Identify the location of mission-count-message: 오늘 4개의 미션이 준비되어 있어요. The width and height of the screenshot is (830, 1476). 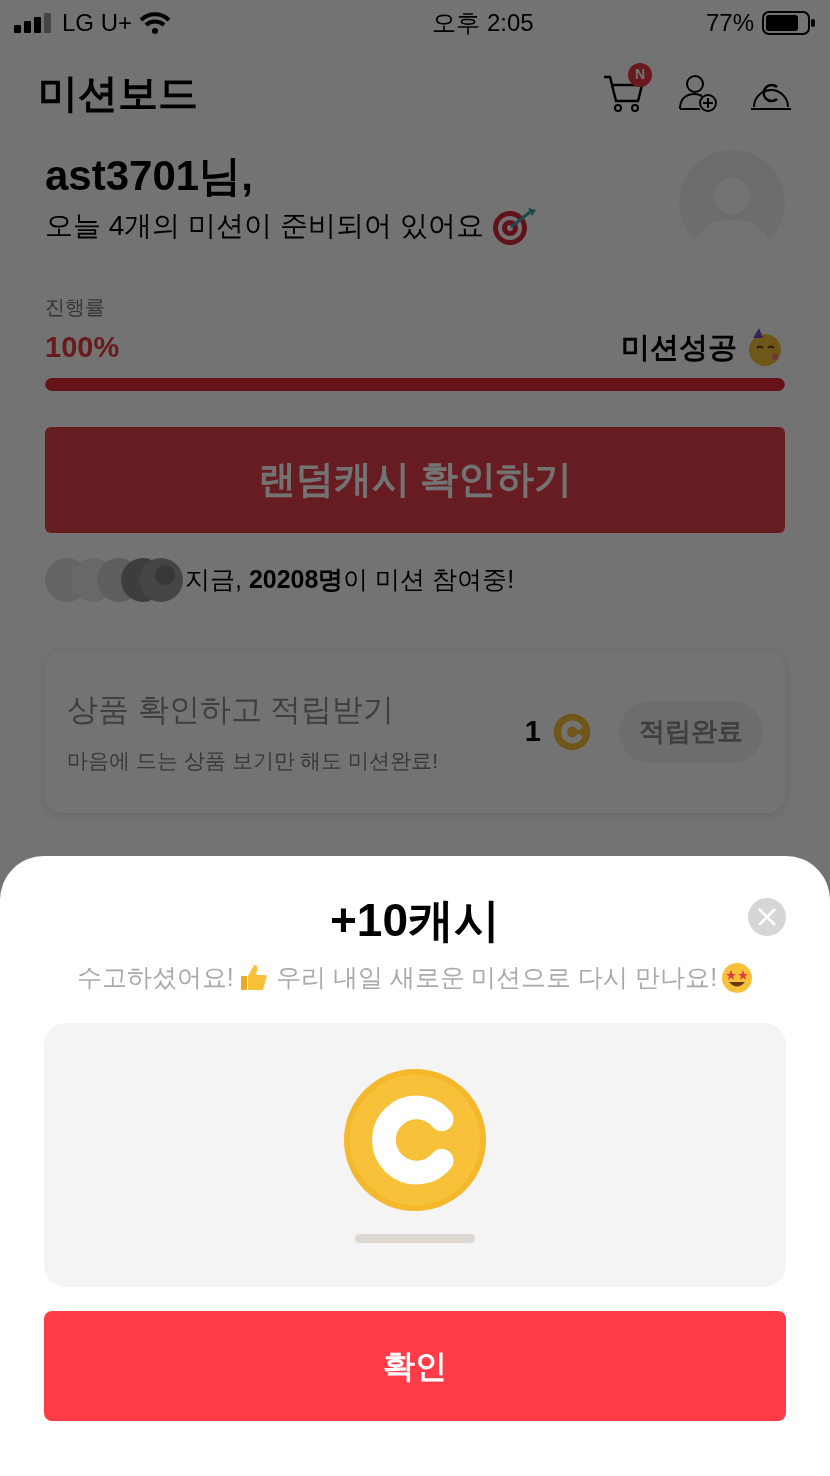
(264, 225).